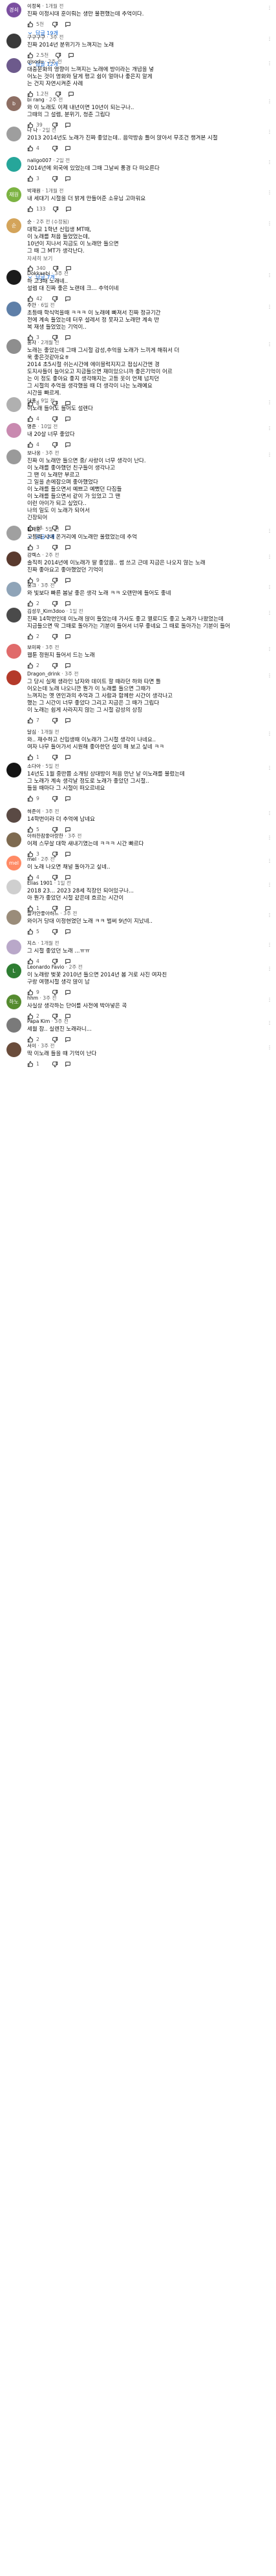  What do you see at coordinates (13, 225) in the screenshot?
I see `avatar: 순` at bounding box center [13, 225].